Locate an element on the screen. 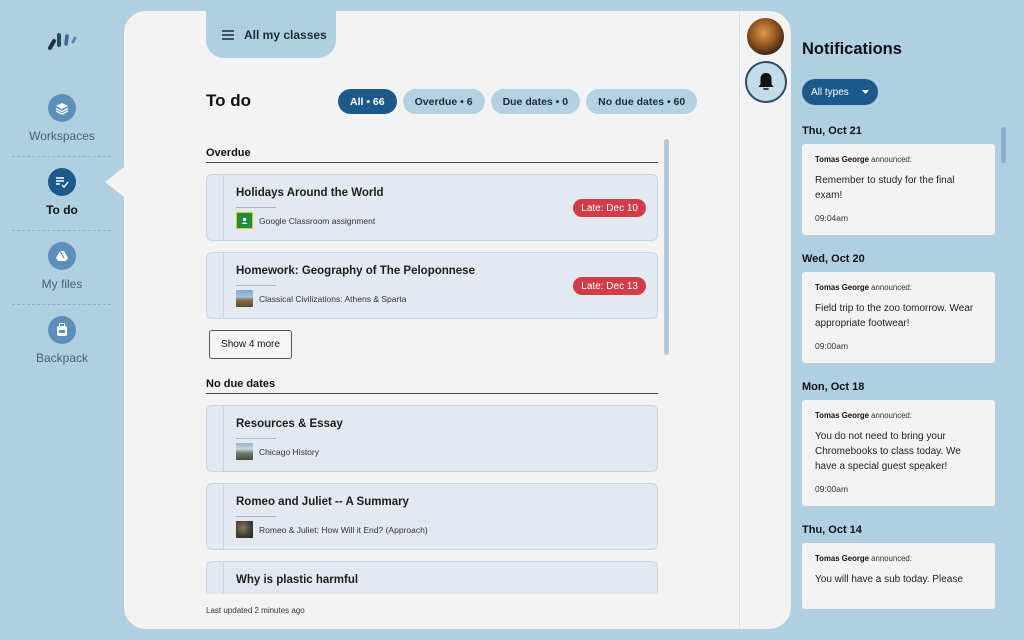 The image size is (1024, 640). todo-title: Why is plastic harmful is located at coordinates (297, 580).